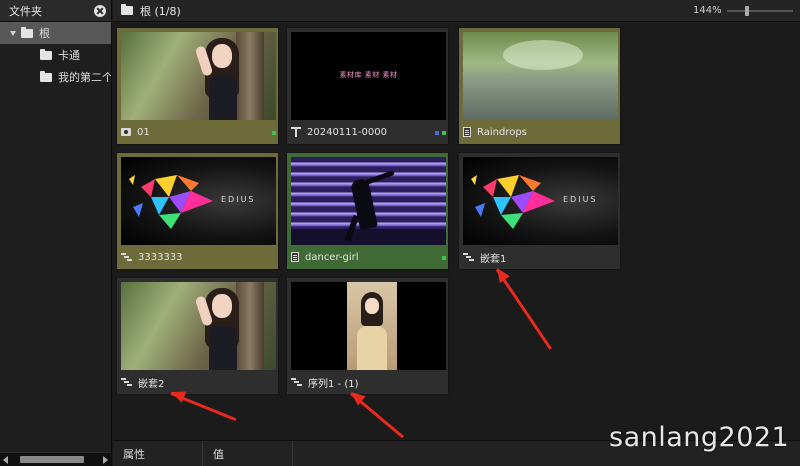 This screenshot has width=800, height=466. Describe the element at coordinates (332, 257) in the screenshot. I see `clip-name: dancer-girl` at that location.